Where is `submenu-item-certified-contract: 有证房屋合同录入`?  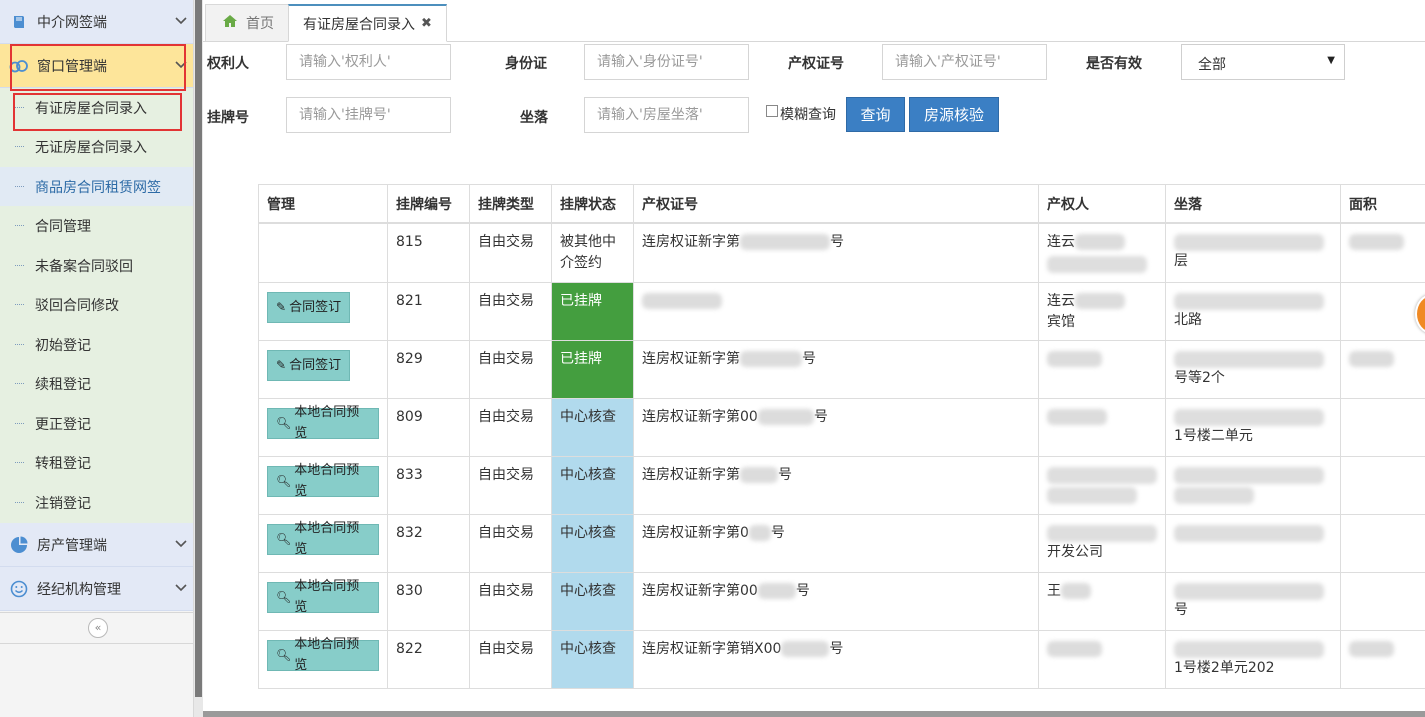
submenu-item-certified-contract: 有证房屋合同录入 is located at coordinates (97, 107).